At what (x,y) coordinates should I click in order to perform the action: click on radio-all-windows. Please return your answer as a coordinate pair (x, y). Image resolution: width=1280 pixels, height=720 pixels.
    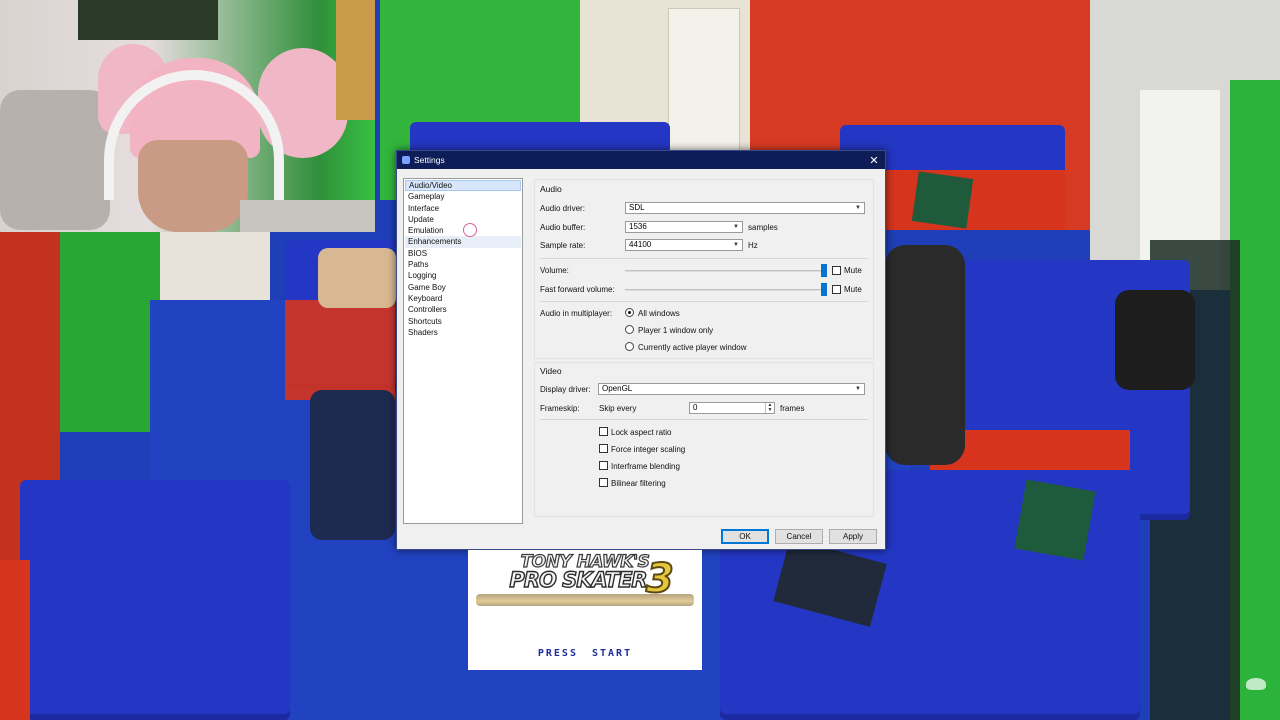
    Looking at the image, I should click on (629, 312).